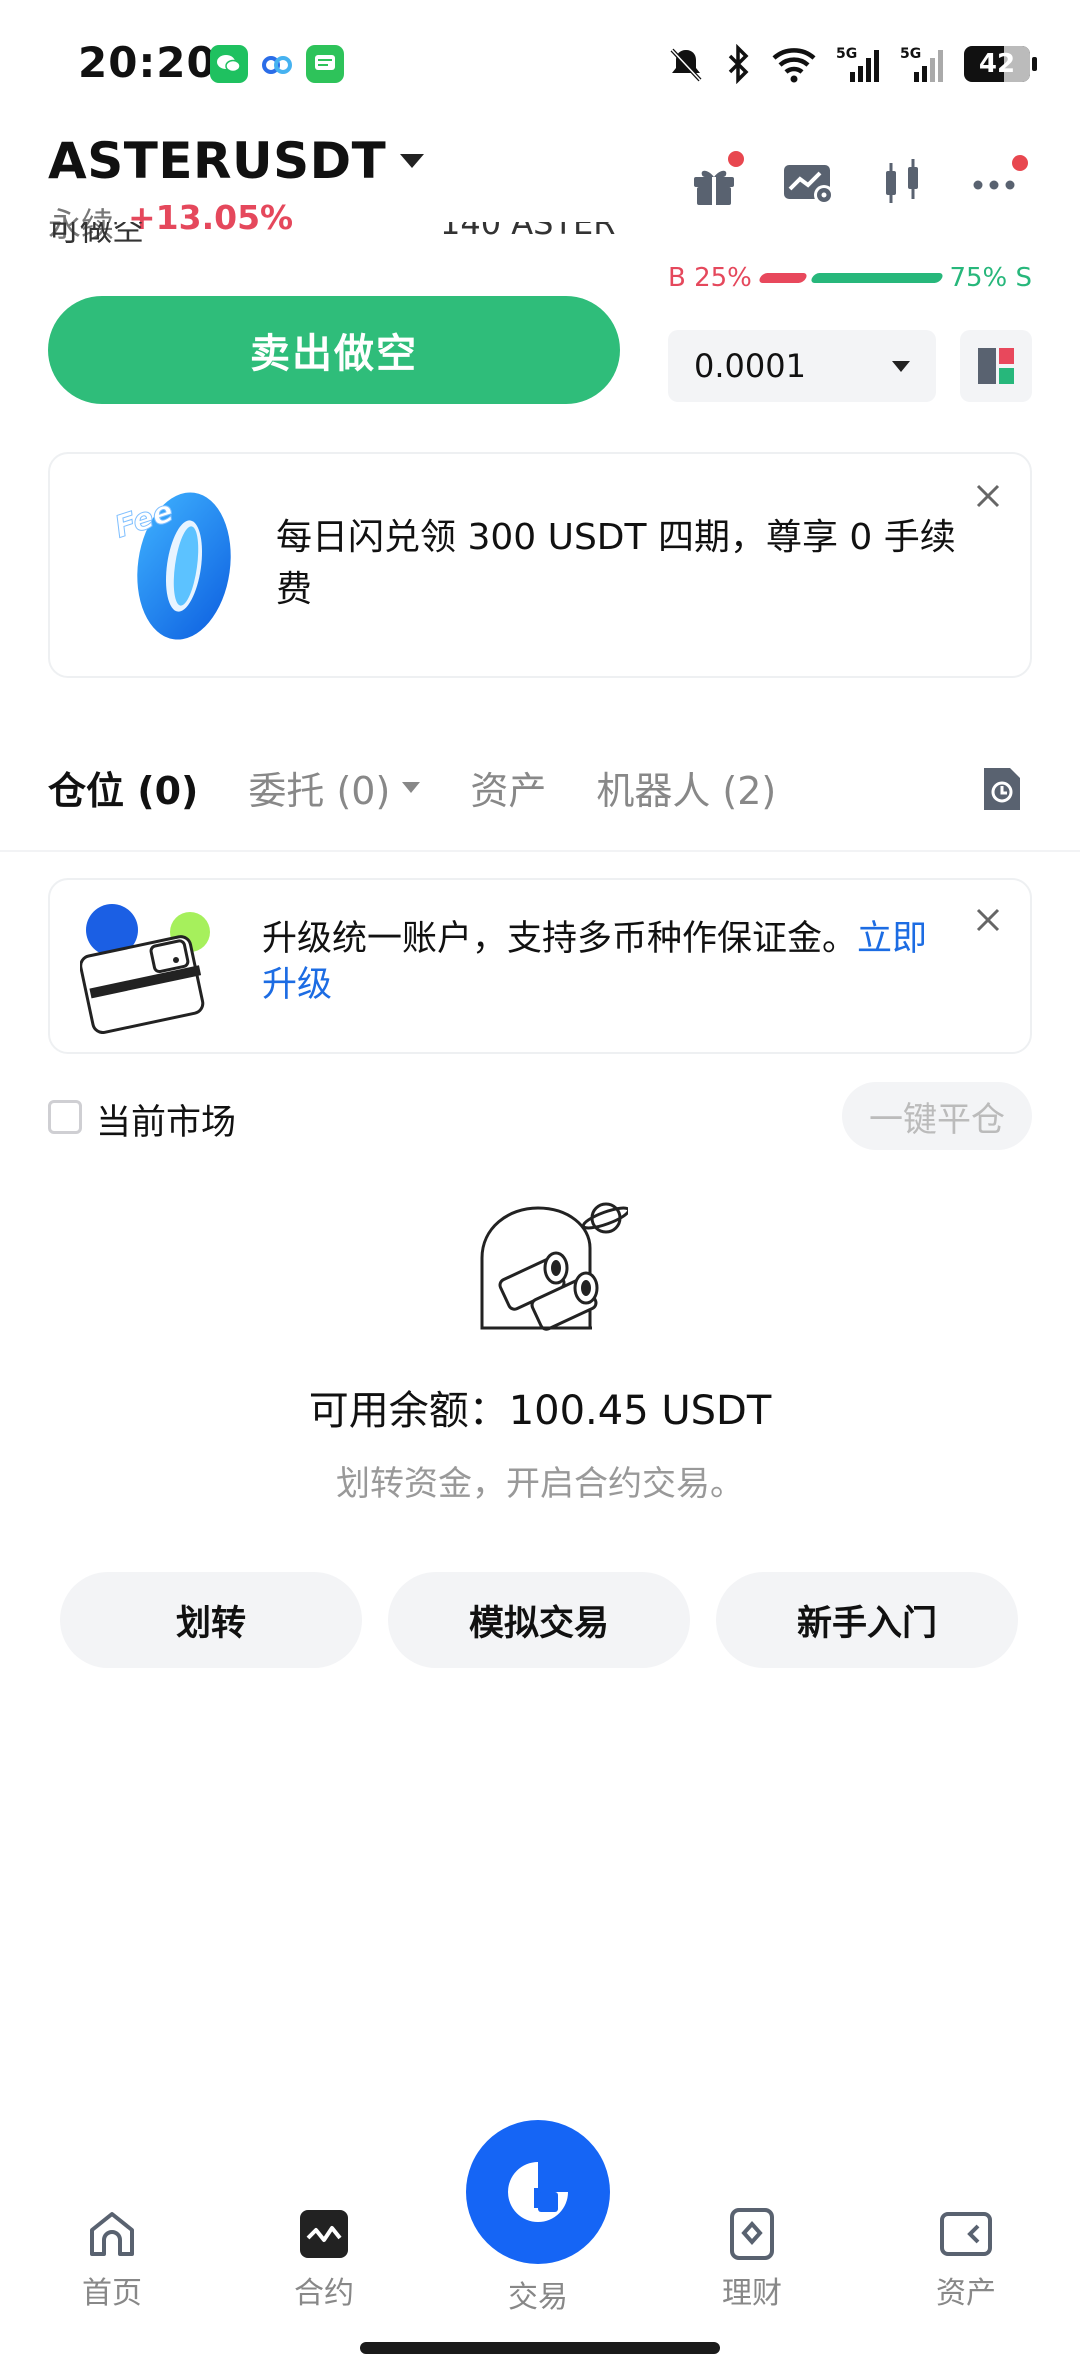 The width and height of the screenshot is (1080, 2376). Describe the element at coordinates (277, 64) in the screenshot. I see `cloud-app-icon` at that location.